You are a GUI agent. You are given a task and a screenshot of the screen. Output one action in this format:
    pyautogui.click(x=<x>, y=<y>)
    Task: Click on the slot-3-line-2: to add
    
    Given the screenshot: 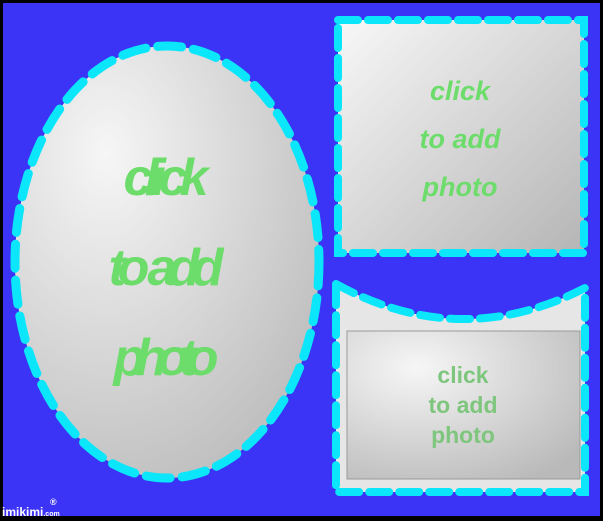 What is the action you would take?
    pyautogui.click(x=463, y=405)
    